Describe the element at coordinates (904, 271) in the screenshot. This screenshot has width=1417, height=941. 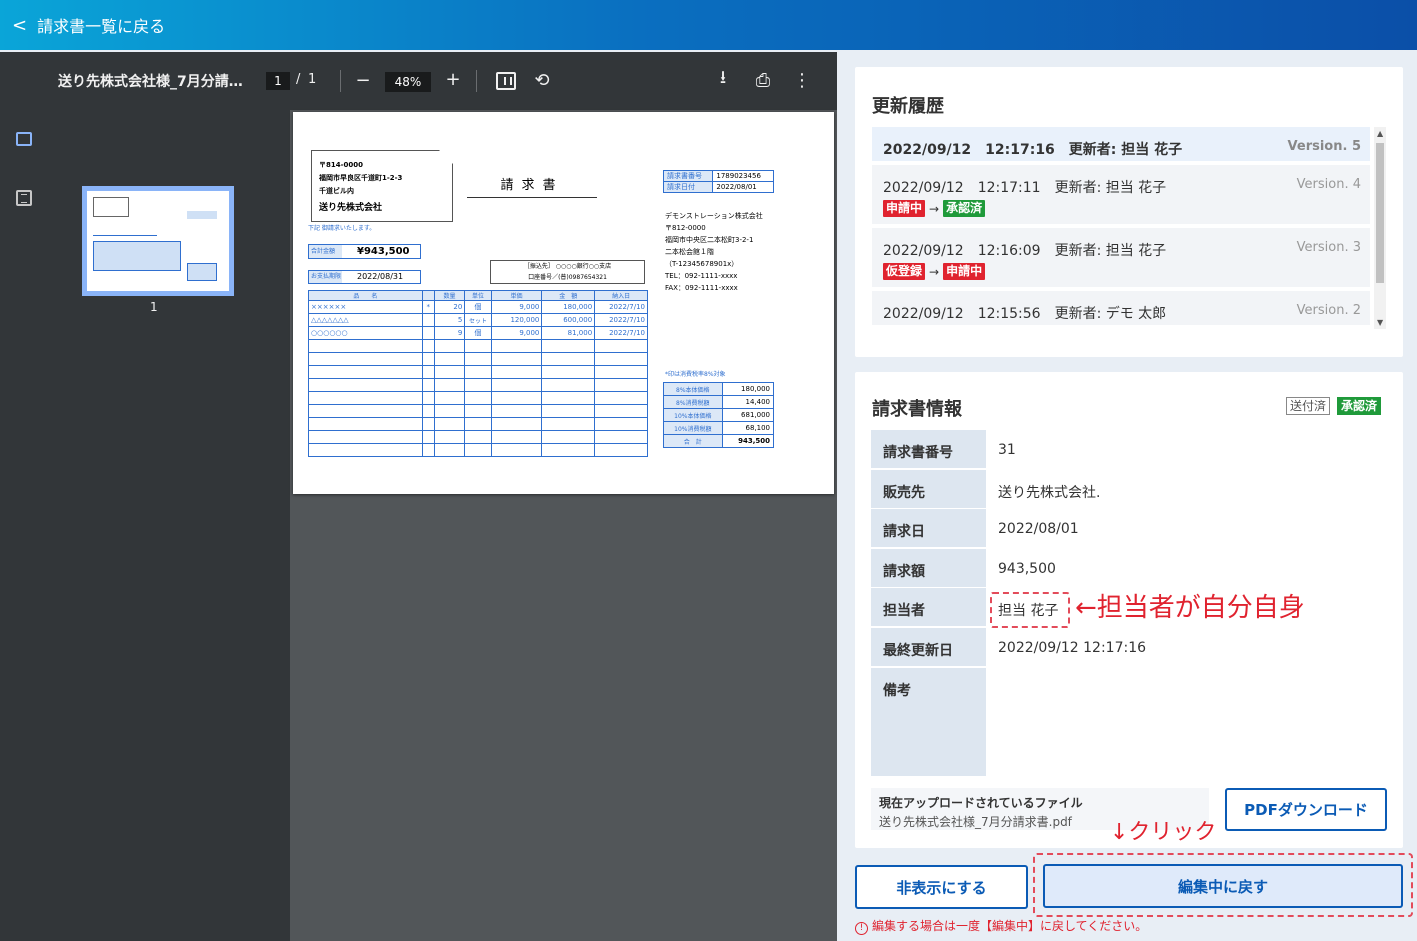
I see `status-badge-from: 仮登録` at that location.